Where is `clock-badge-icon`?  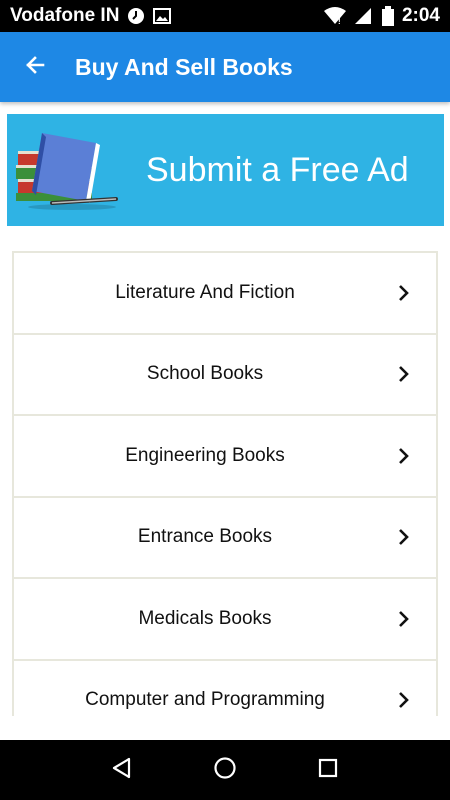
clock-badge-icon is located at coordinates (136, 16).